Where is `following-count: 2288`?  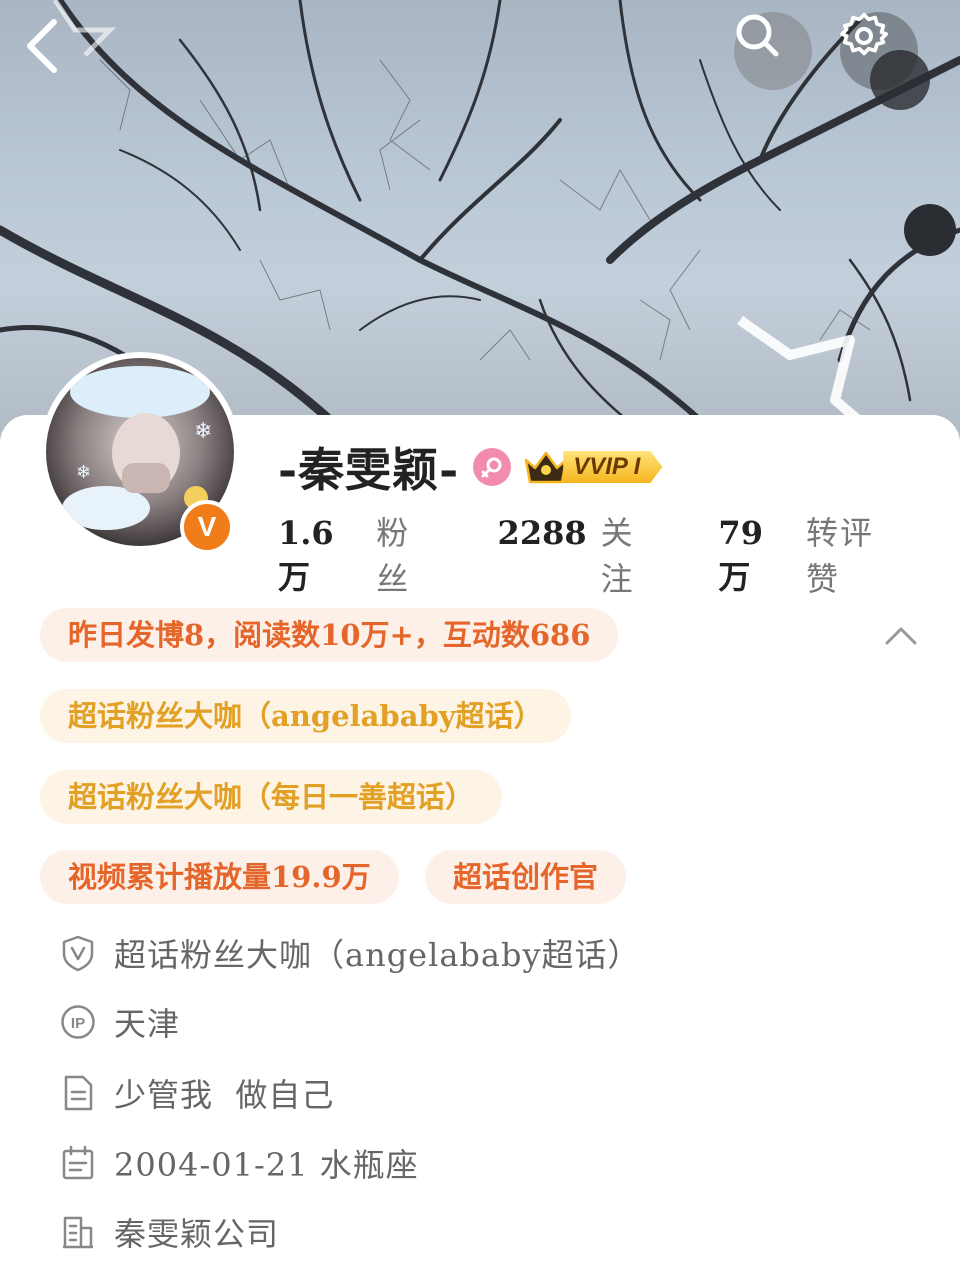 following-count: 2288 is located at coordinates (542, 533).